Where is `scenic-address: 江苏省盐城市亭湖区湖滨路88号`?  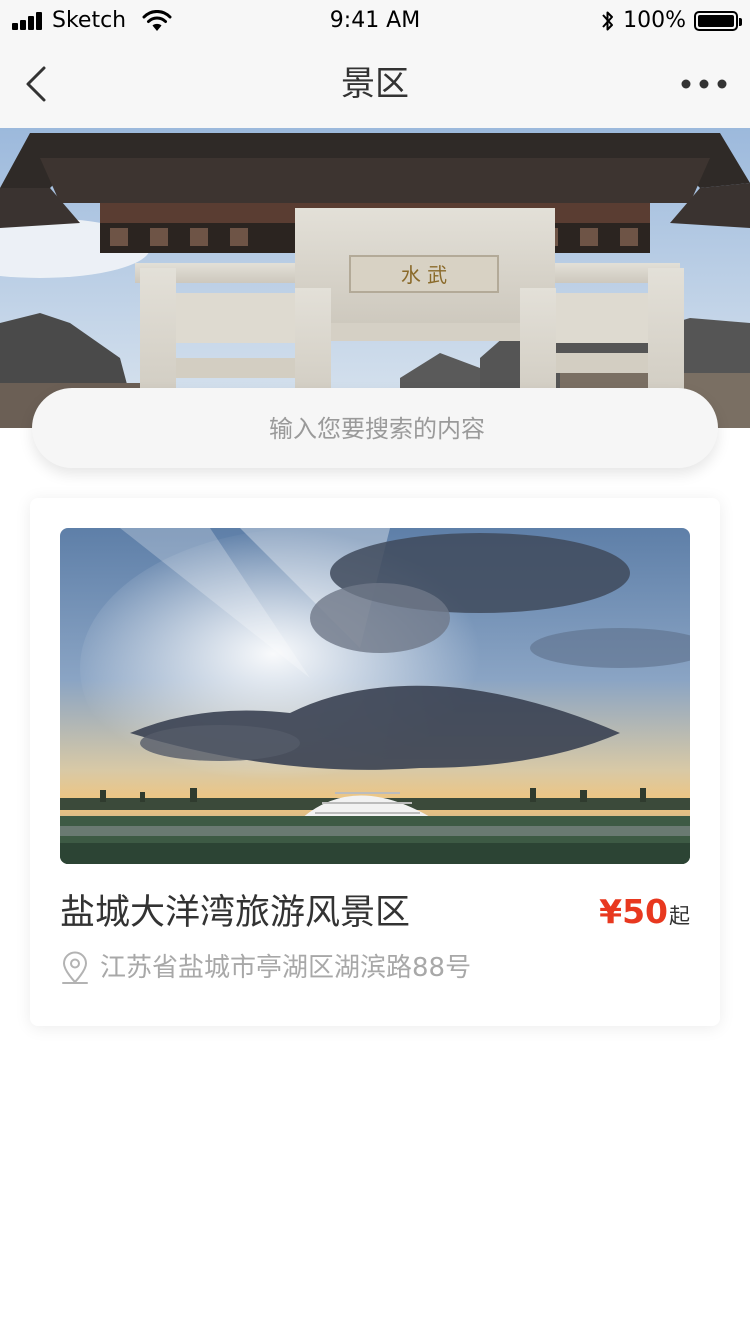
scenic-address: 江苏省盐城市亭湖区湖滨路88号 is located at coordinates (265, 968).